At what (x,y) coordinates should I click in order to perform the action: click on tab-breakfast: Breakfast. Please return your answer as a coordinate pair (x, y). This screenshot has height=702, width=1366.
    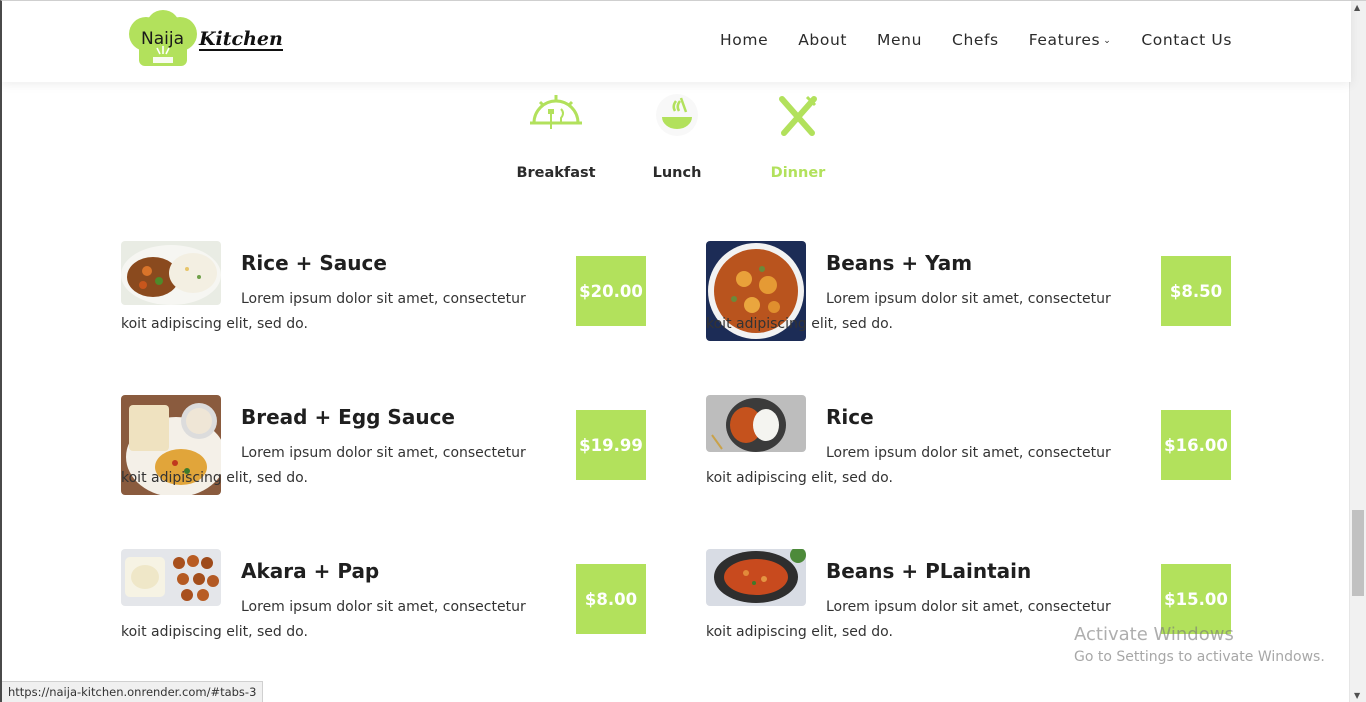
    Looking at the image, I should click on (556, 137).